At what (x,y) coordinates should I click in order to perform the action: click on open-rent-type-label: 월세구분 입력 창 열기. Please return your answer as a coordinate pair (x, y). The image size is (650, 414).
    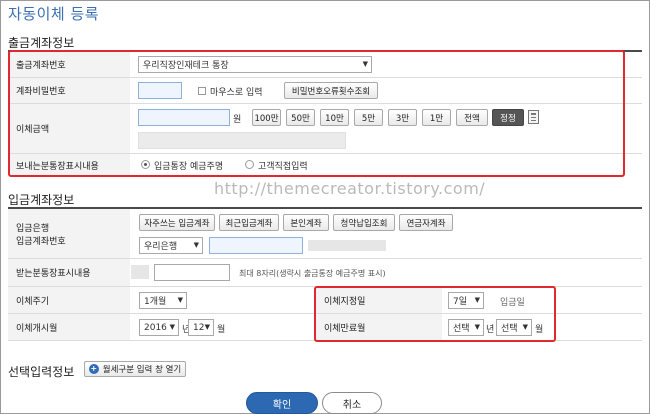
    Looking at the image, I should click on (142, 370).